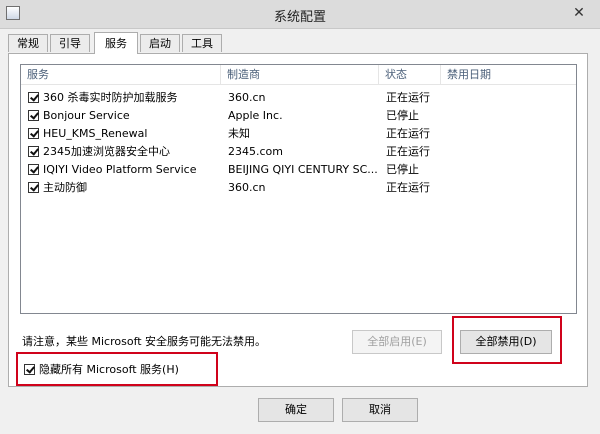 The image size is (600, 434). I want to click on highlight-box-hide-ms, so click(117, 369).